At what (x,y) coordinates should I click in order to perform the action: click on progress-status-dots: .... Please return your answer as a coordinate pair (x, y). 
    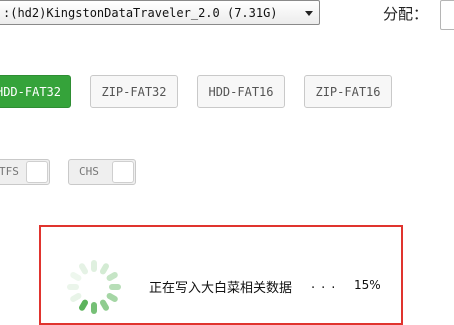
    Looking at the image, I should click on (326, 284).